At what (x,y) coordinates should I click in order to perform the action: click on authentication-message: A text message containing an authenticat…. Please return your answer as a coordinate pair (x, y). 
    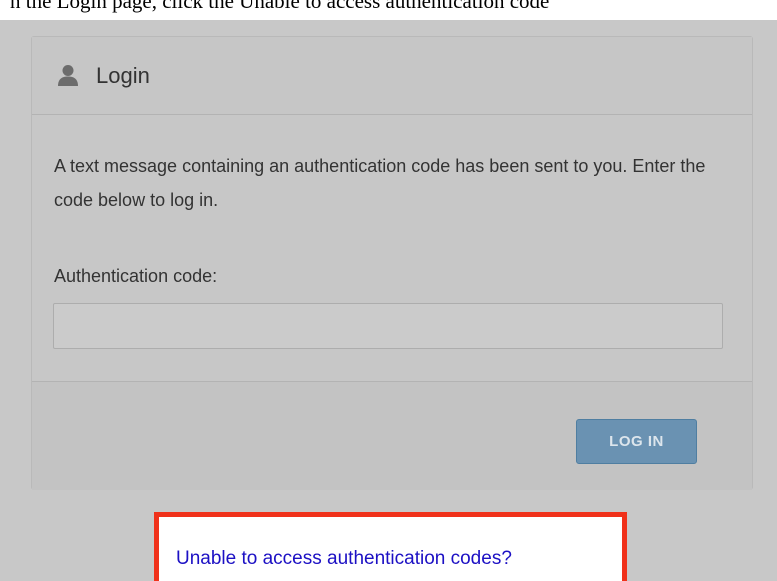
    Looking at the image, I should click on (380, 183).